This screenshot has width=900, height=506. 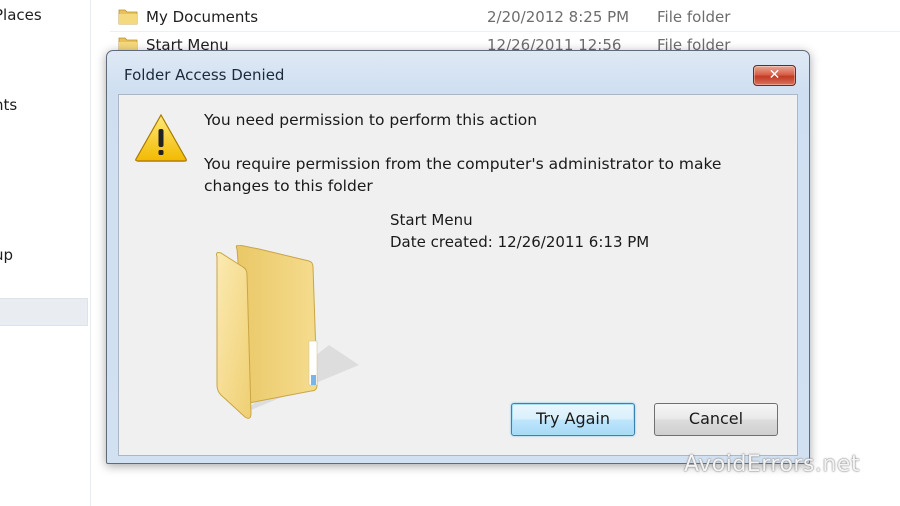 I want to click on close-button: ✕, so click(x=774, y=75).